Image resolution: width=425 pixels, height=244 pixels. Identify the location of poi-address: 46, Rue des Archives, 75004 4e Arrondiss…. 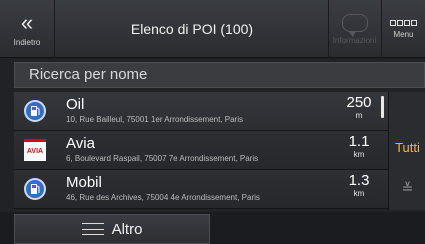
(163, 197).